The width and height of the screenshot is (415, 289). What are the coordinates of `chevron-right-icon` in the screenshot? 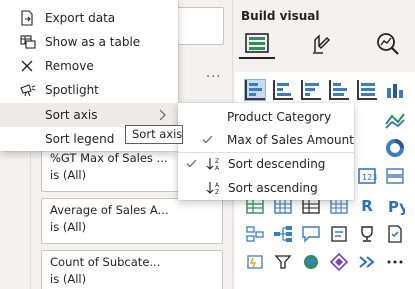 It's located at (162, 116).